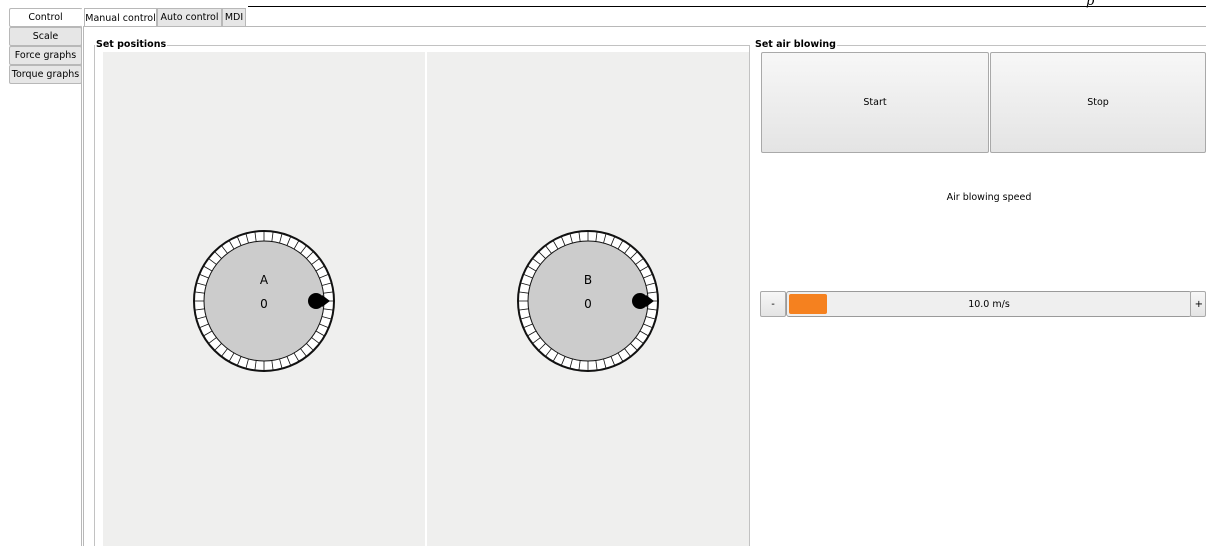  Describe the element at coordinates (727, 6) in the screenshot. I see `top-divider-line` at that location.